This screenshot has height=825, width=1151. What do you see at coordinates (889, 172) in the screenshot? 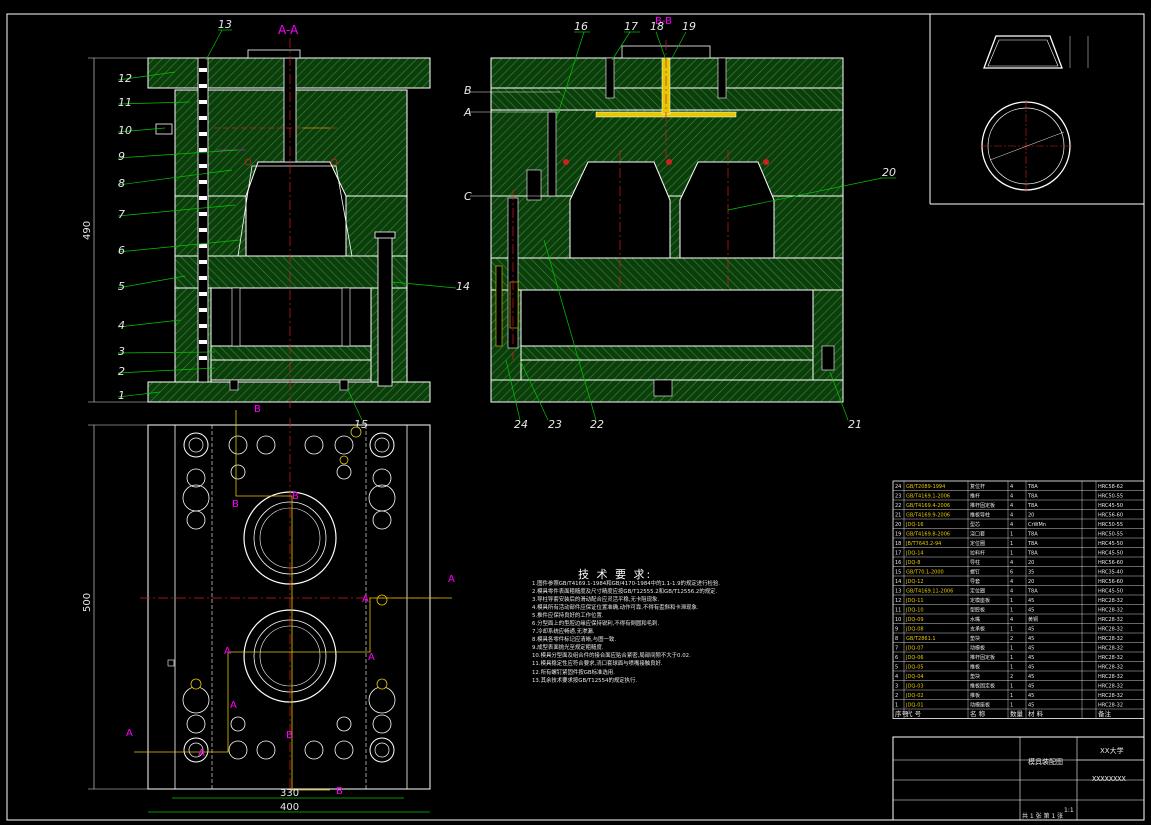
I see `balloon-20: 20` at bounding box center [889, 172].